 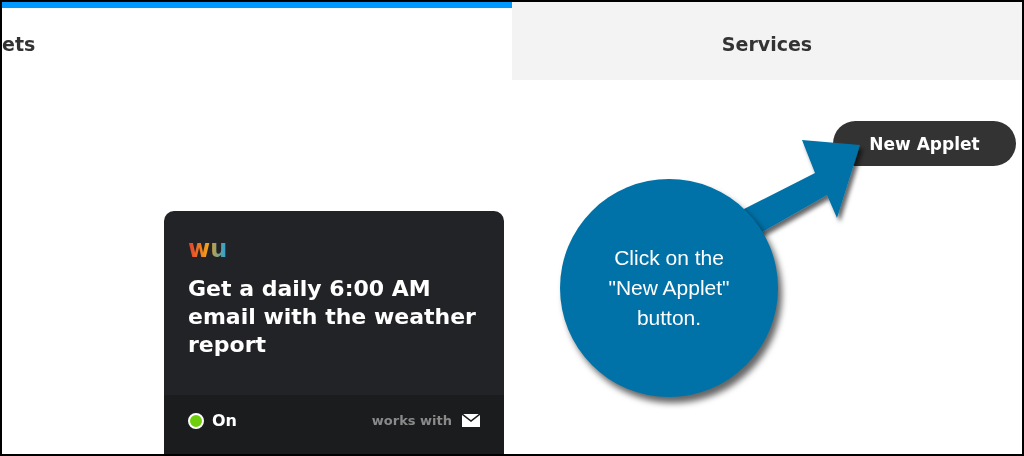 I want to click on new-applet-button: New Applet, so click(x=924, y=143).